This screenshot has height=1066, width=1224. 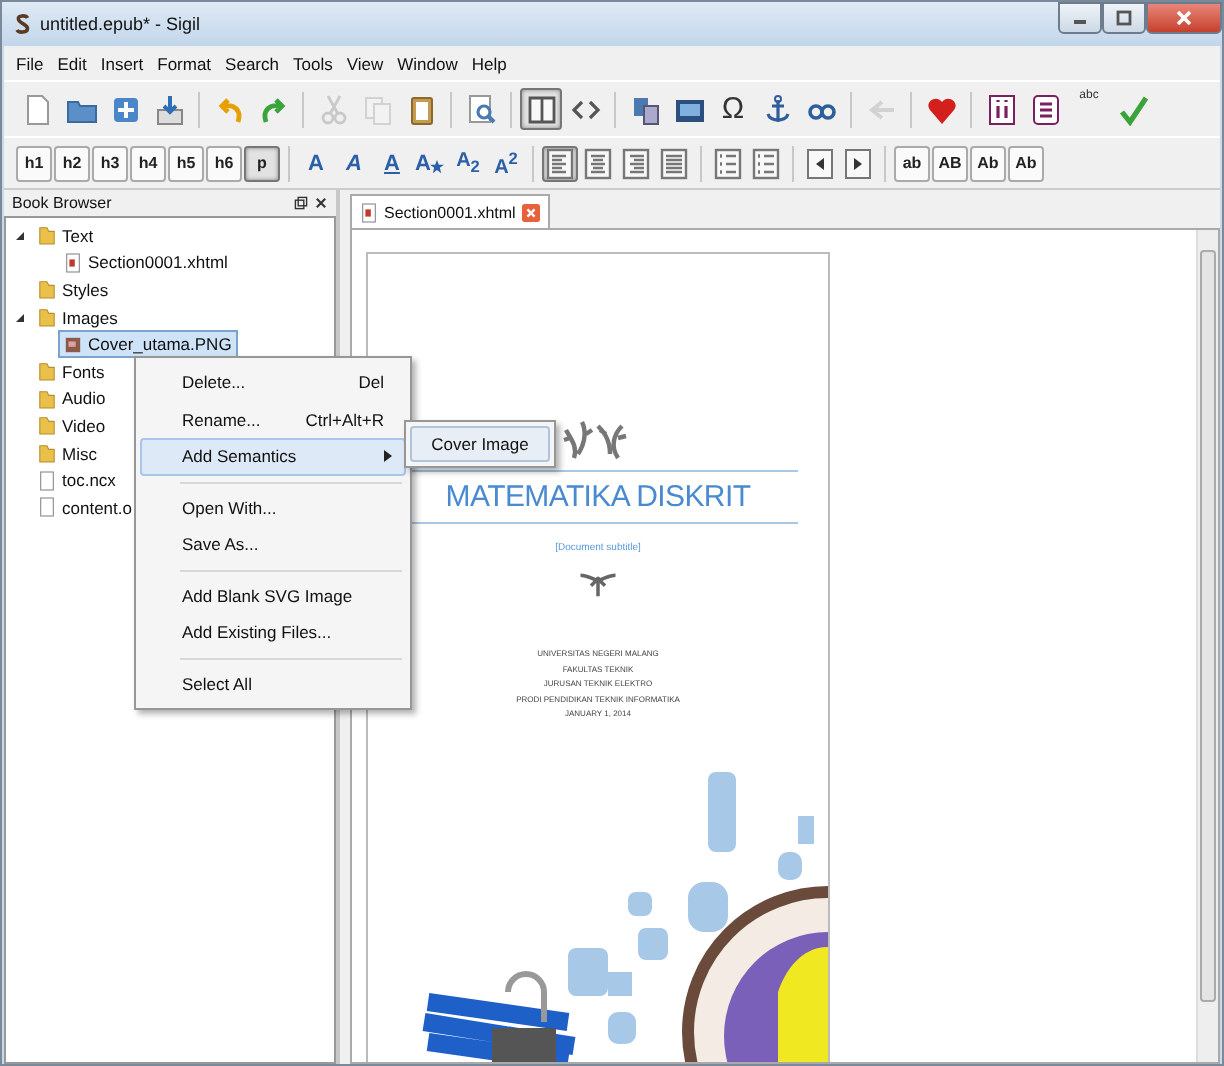 I want to click on document-title: MATEMATIKA DISKRIT, so click(x=598, y=497).